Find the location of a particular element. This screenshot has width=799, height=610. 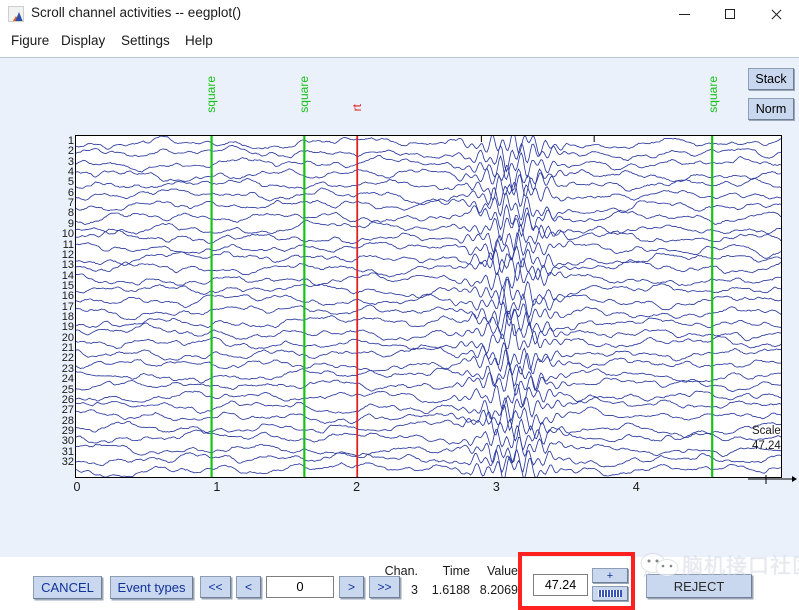

channel-label-2: 2 is located at coordinates (70, 151).